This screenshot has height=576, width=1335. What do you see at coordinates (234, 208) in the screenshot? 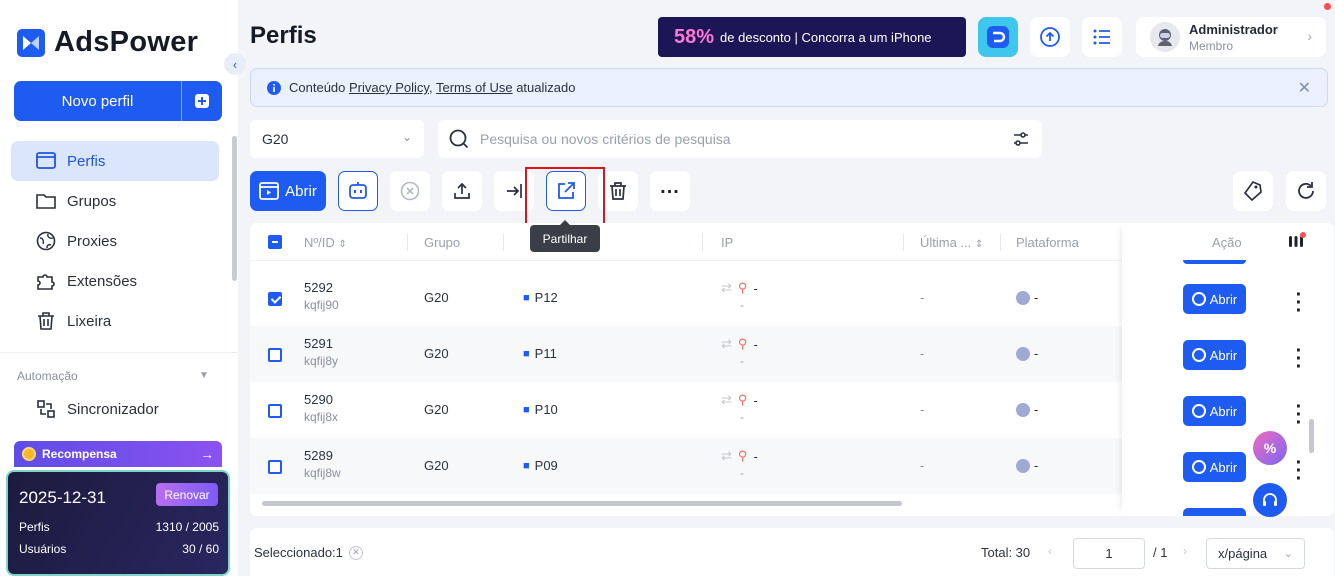
I see `sidebar-scrollbar` at bounding box center [234, 208].